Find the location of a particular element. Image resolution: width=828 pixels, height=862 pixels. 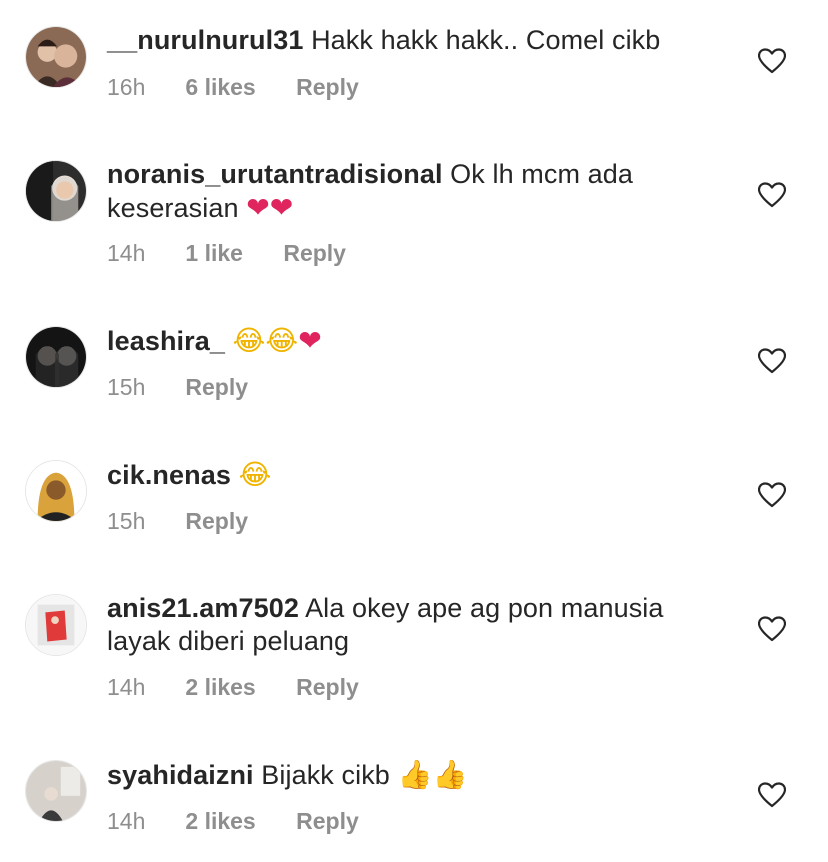

comment-body: Hakk hakk hakk.. Comel cikb is located at coordinates (486, 40).